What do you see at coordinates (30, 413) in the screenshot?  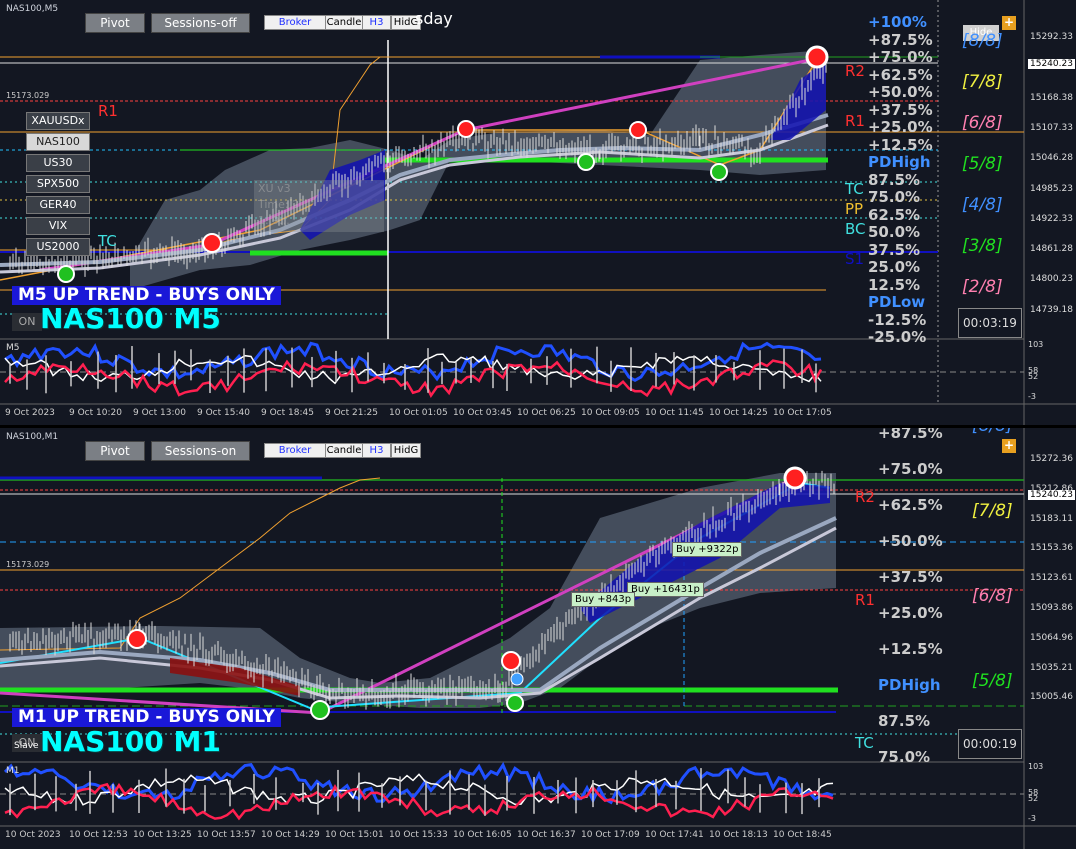 I see `time-tick: 9 Oct 2023` at bounding box center [30, 413].